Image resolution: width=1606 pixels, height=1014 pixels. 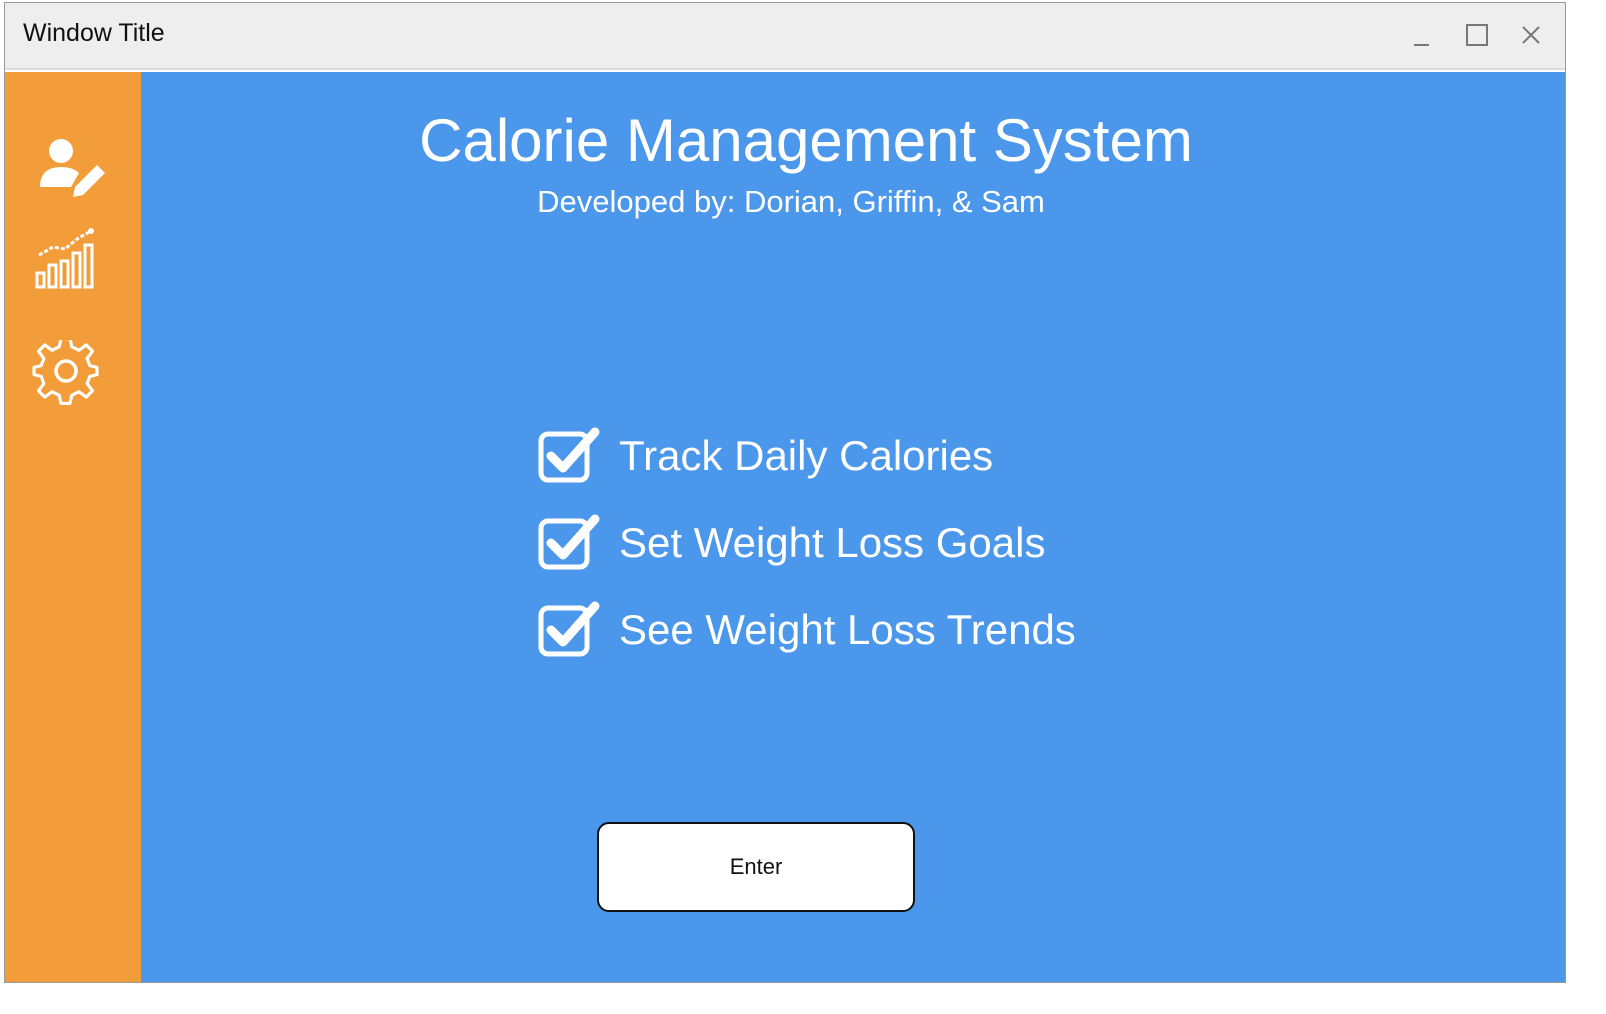 I want to click on gear-icon, so click(x=66, y=373).